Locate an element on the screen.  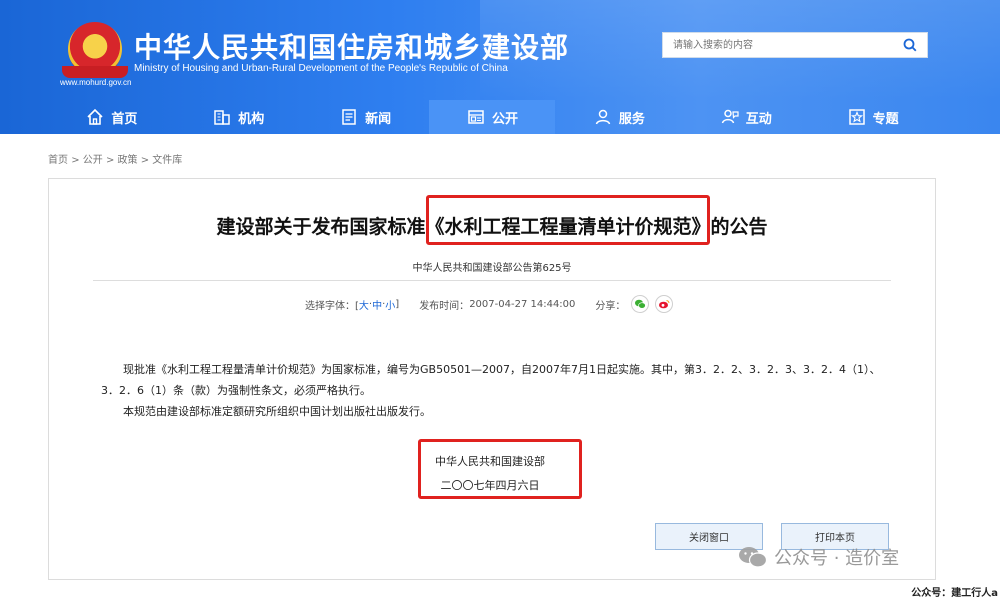
building-icon is located at coordinates (222, 117).